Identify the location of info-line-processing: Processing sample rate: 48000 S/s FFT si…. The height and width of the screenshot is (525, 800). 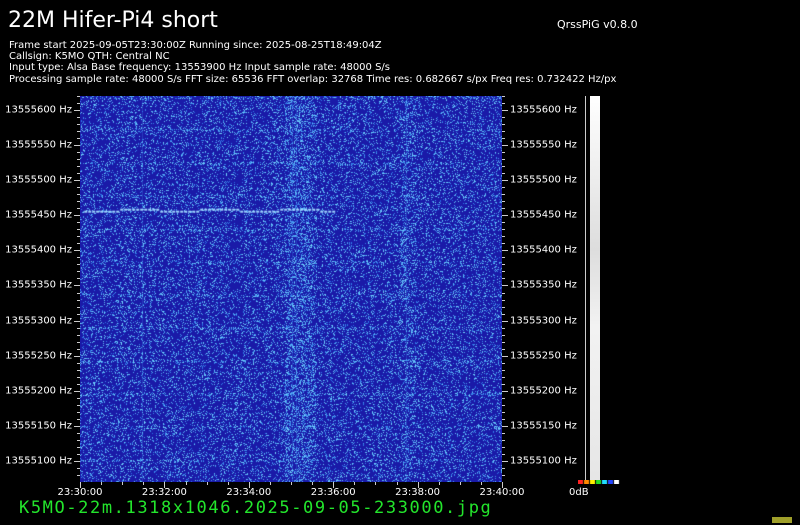
(313, 79).